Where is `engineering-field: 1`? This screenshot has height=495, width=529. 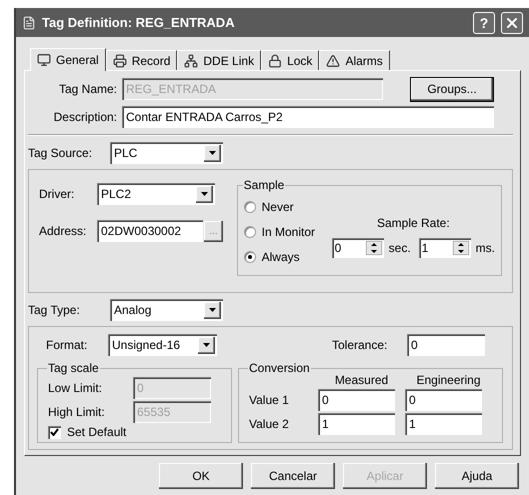 engineering-field: 1 is located at coordinates (443, 423).